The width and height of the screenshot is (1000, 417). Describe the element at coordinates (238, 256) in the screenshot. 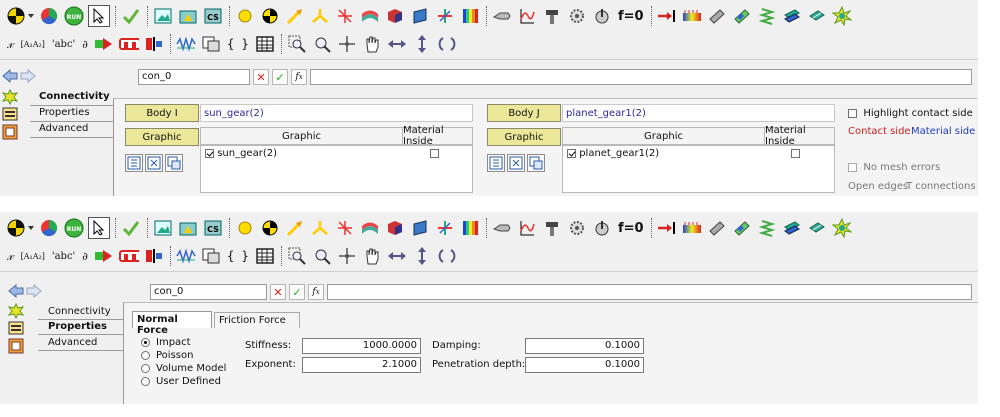

I see `braces-icon: { }` at that location.